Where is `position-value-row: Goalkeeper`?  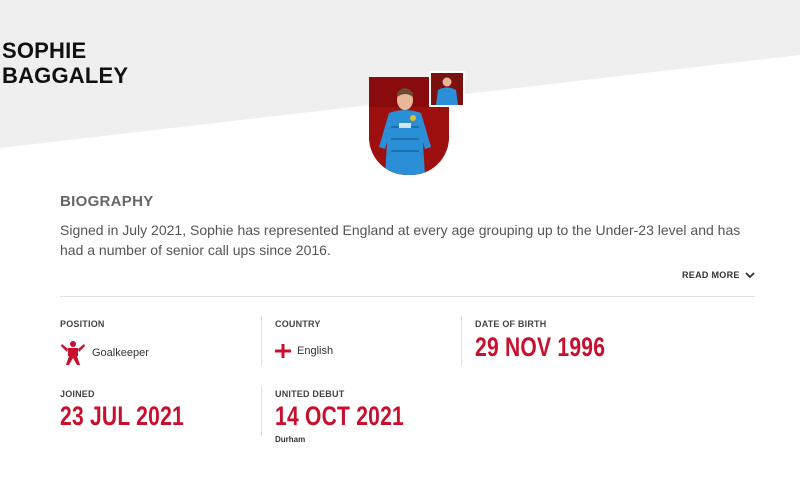 position-value-row: Goalkeeper is located at coordinates (104, 353).